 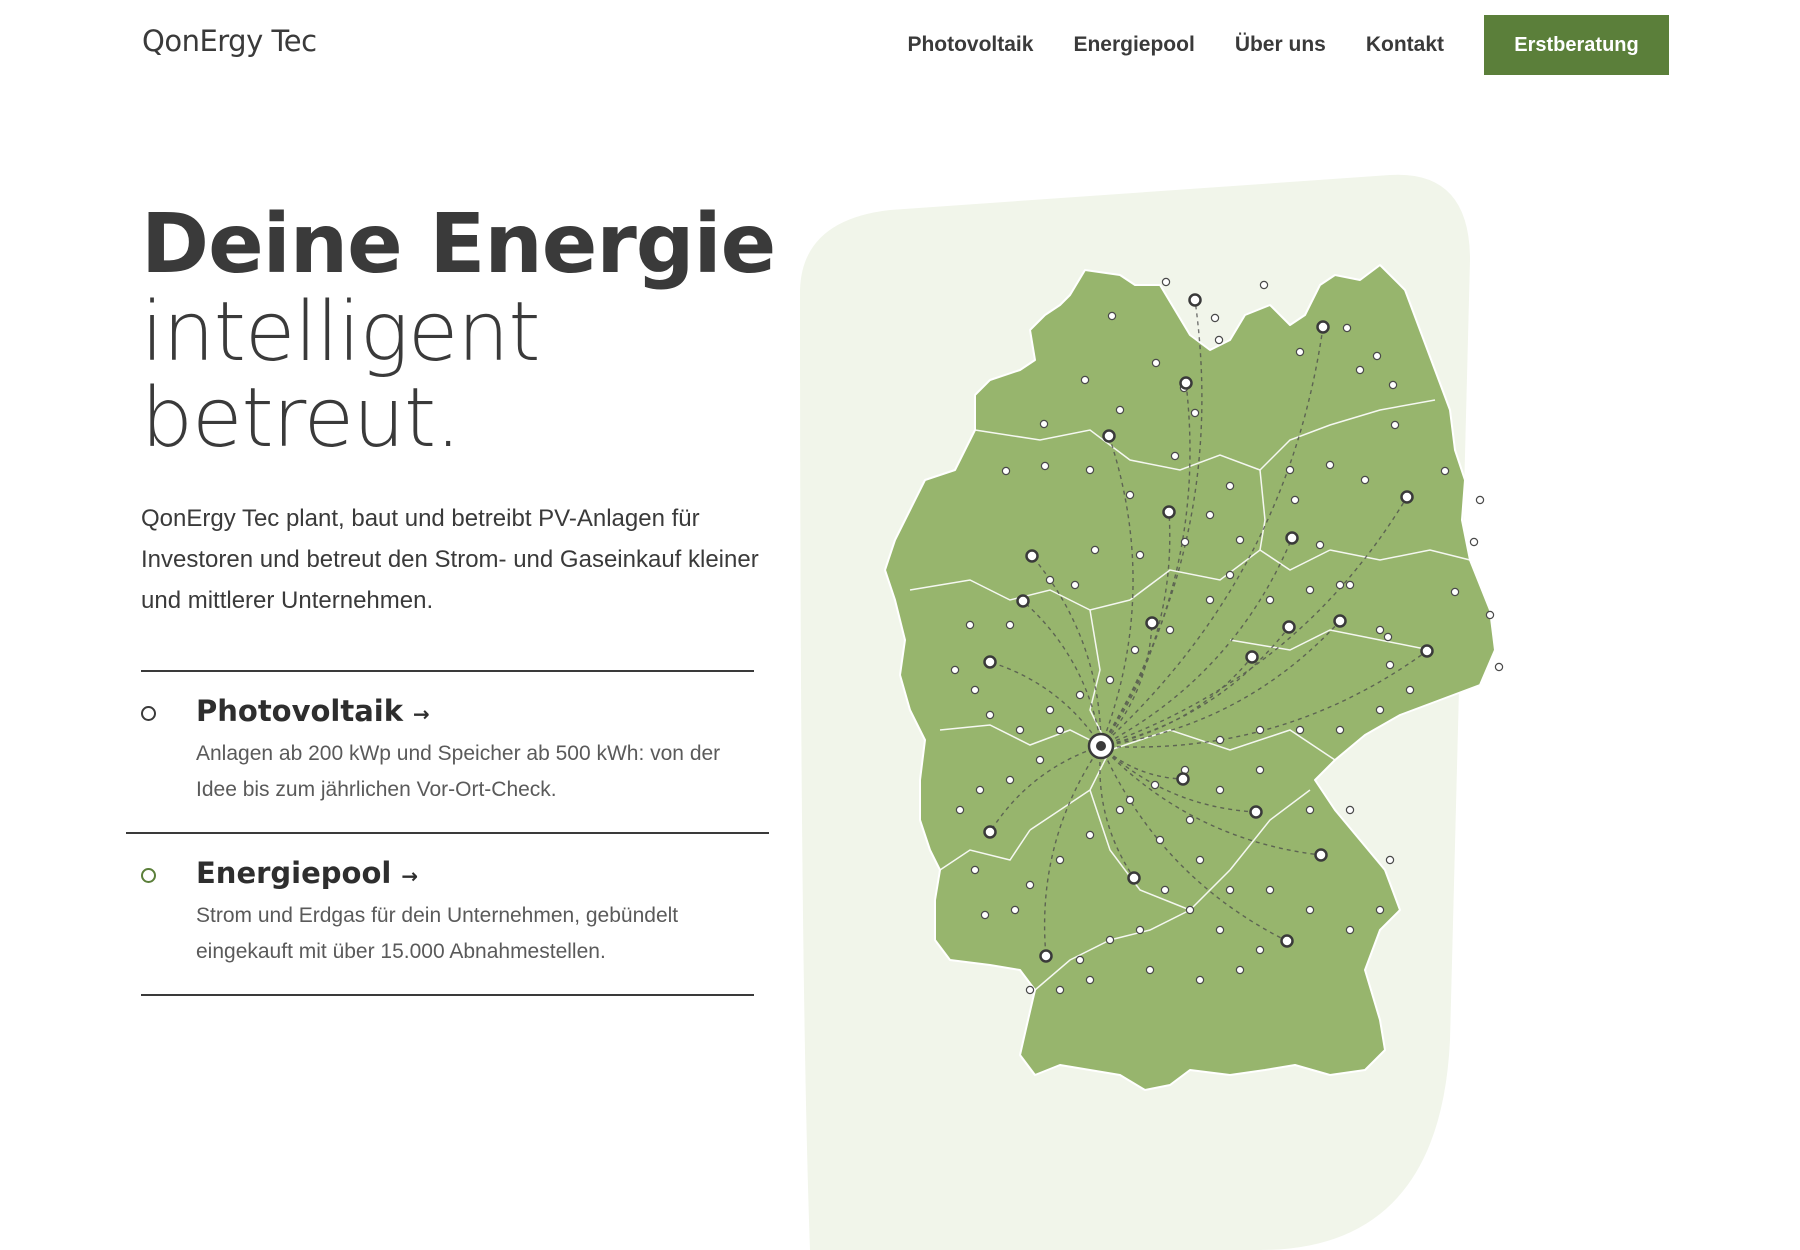 What do you see at coordinates (1280, 45) in the screenshot?
I see `nav-ueber-uns: Über uns` at bounding box center [1280, 45].